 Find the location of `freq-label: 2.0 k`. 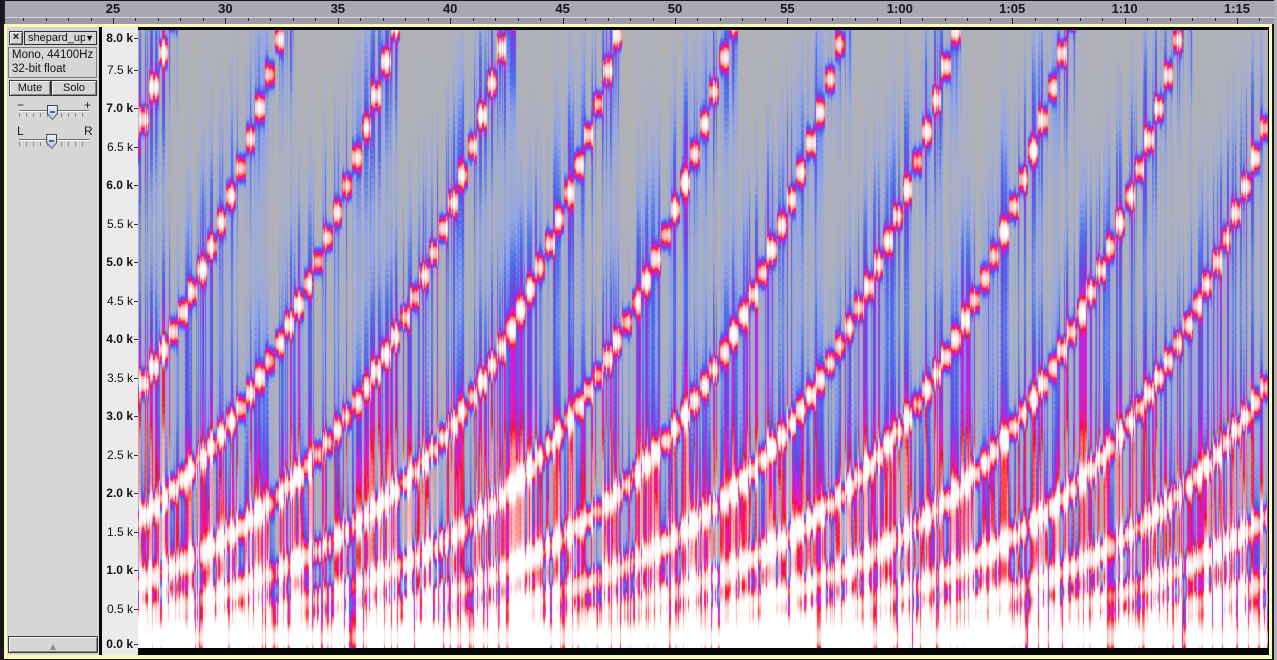

freq-label: 2.0 k is located at coordinates (119, 493).